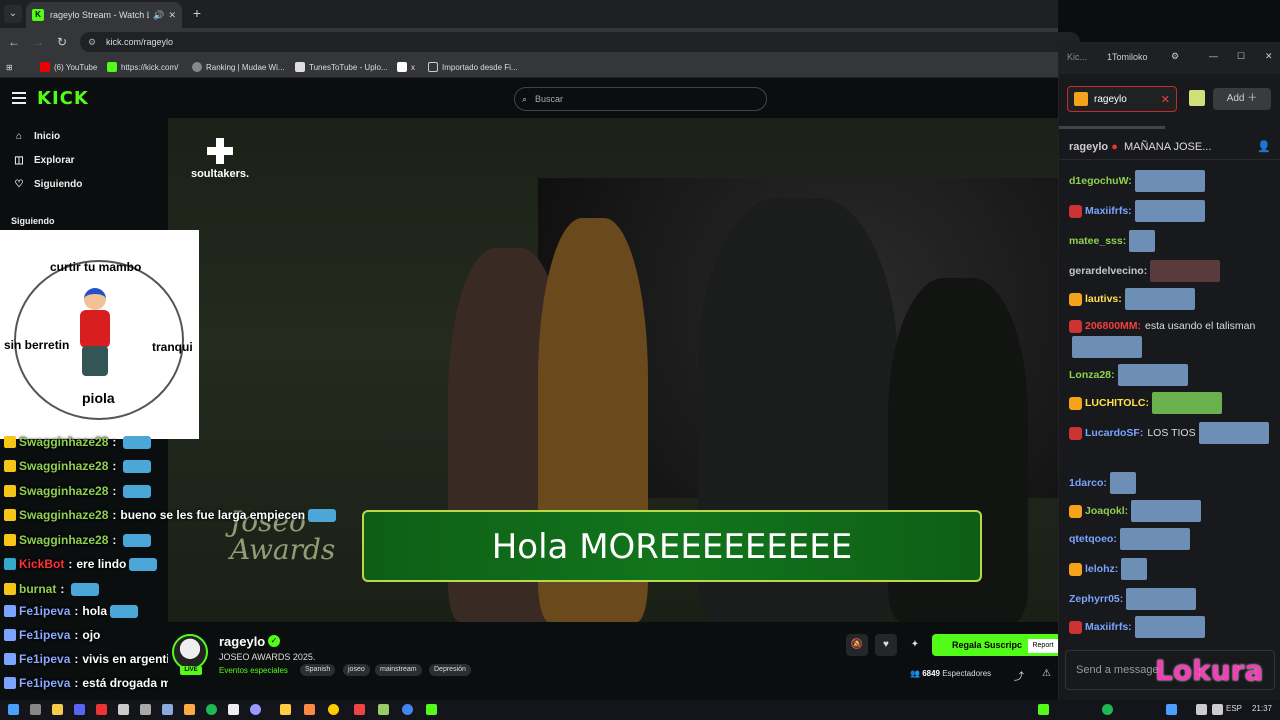 This screenshot has width=1280, height=720. I want to click on audio-icon: 🔊, so click(158, 15).